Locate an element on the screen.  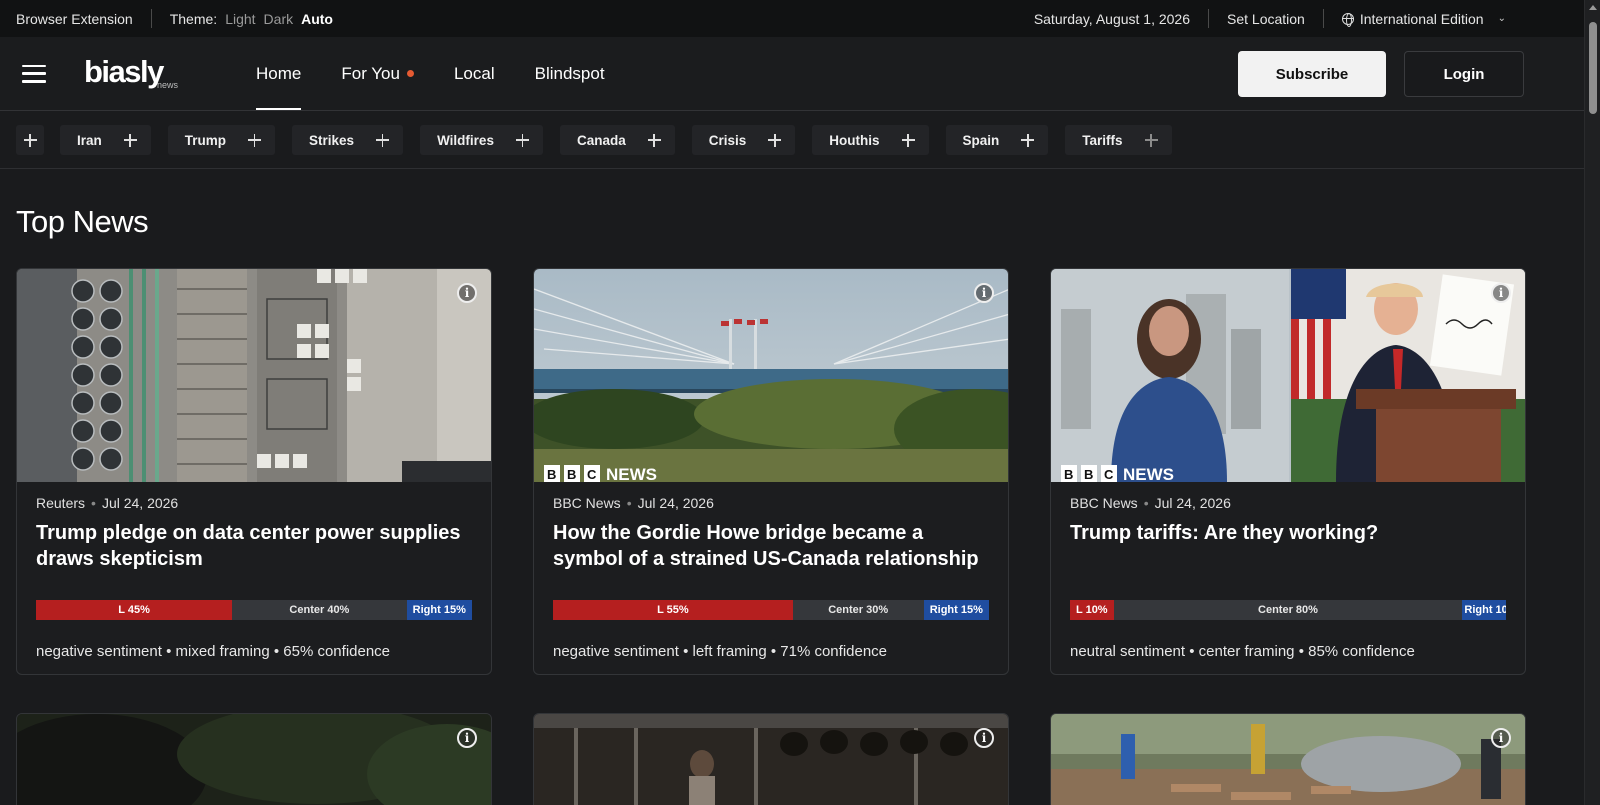
bias-center-segment: Center 30% is located at coordinates (858, 610).